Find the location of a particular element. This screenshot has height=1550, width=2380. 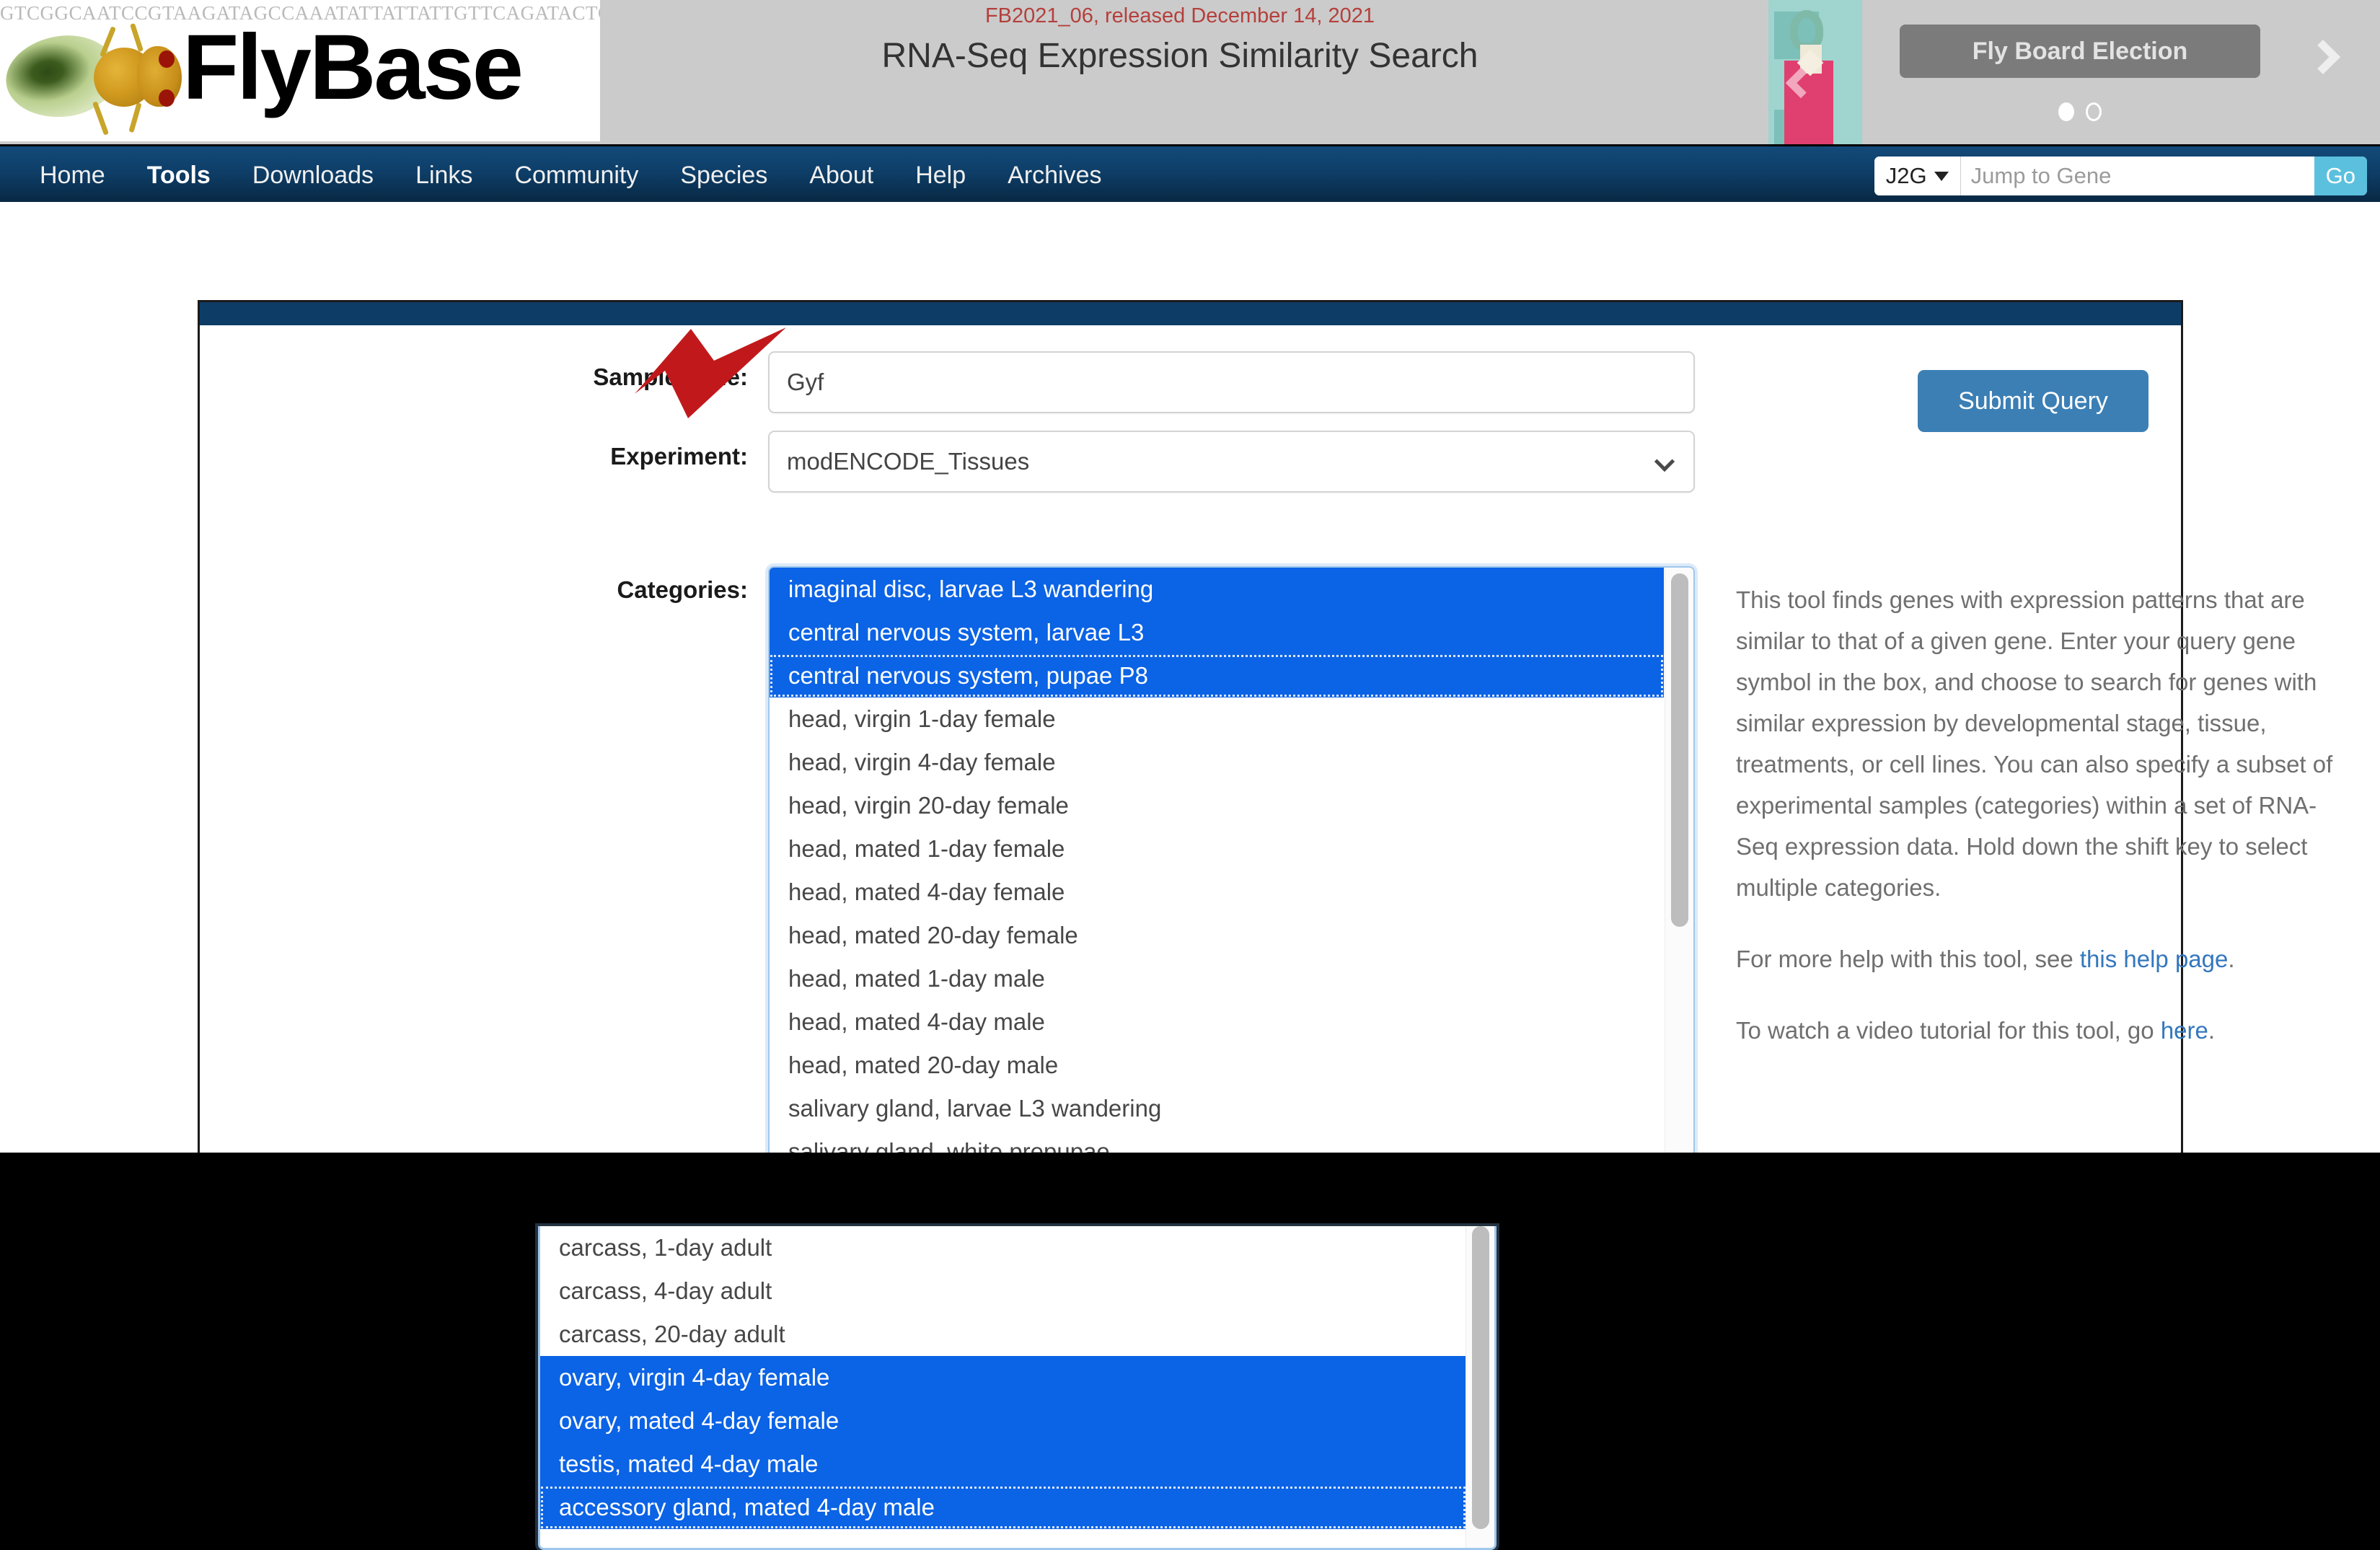

announcement-carousel: Fly Board Election is located at coordinates (2074, 72).